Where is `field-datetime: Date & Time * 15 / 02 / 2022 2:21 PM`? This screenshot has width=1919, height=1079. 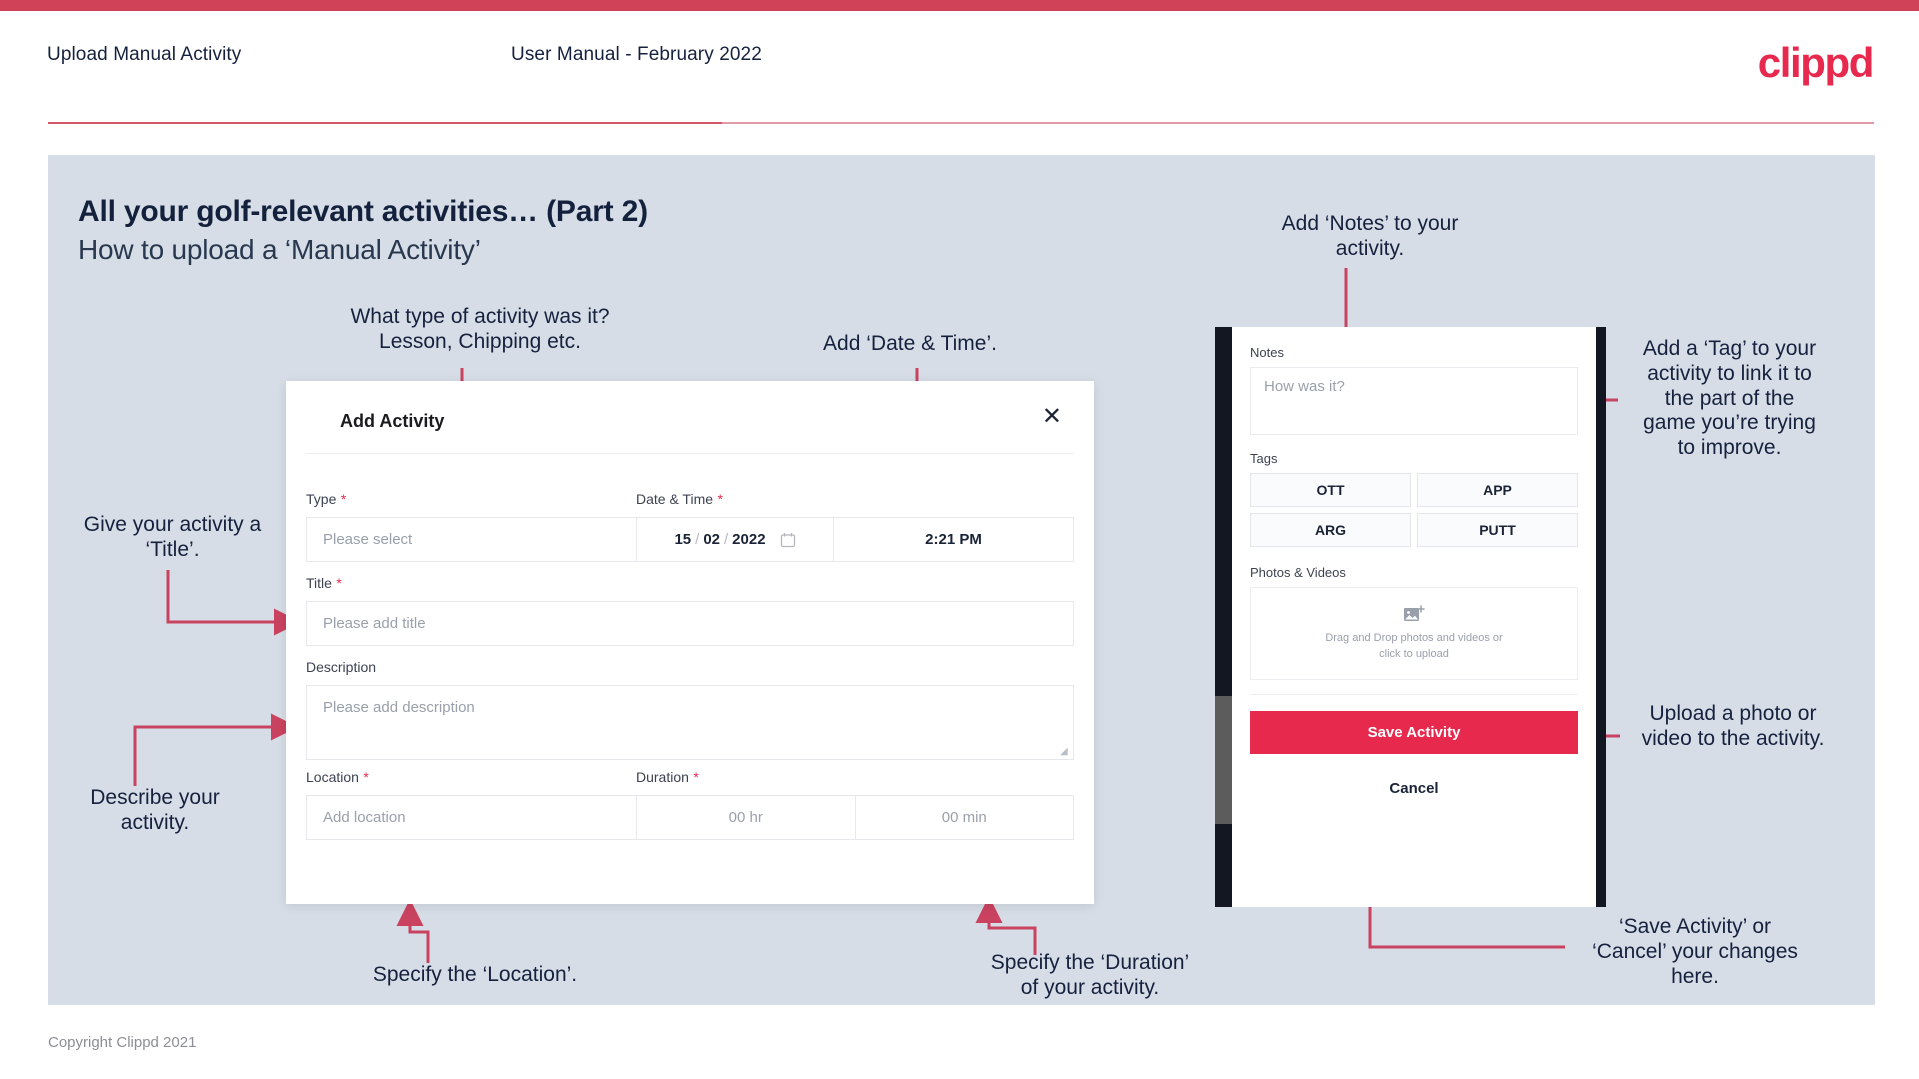 field-datetime: Date & Time * 15 / 02 / 2022 2:21 PM is located at coordinates (855, 526).